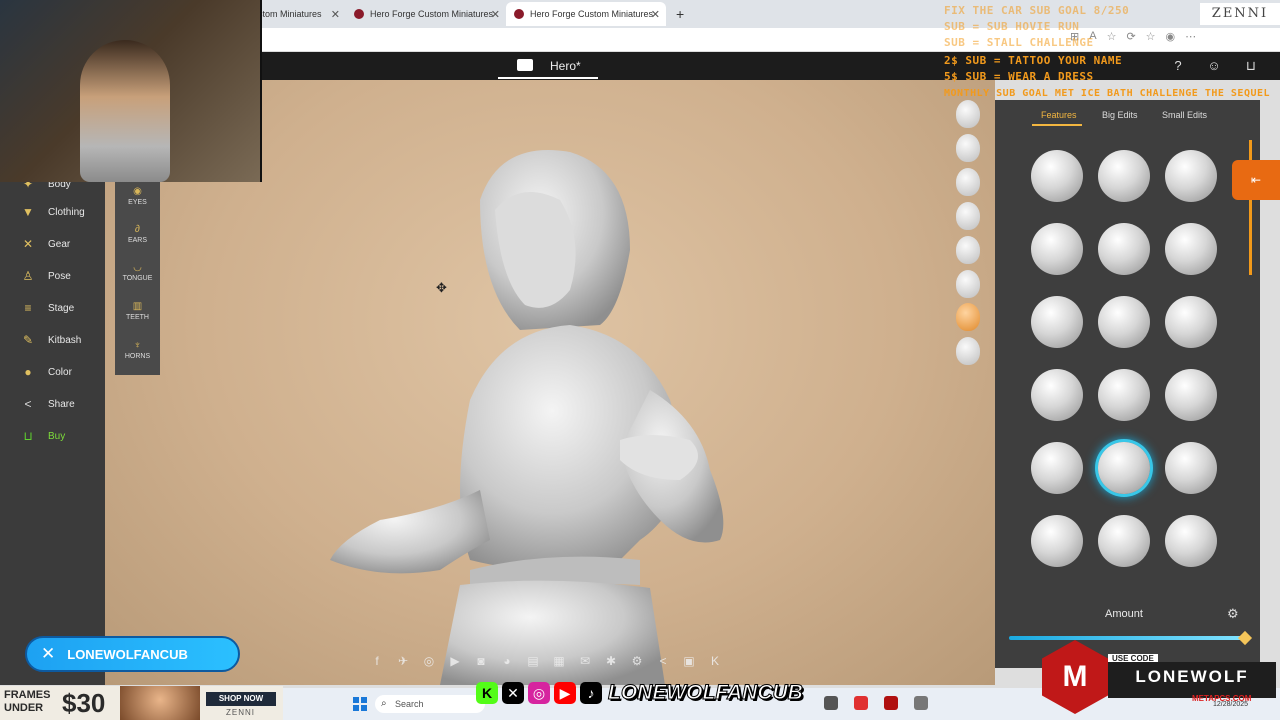 The image size is (1280, 720). I want to click on nav-item-kitbash: ✎ Kitbash, so click(50, 340).